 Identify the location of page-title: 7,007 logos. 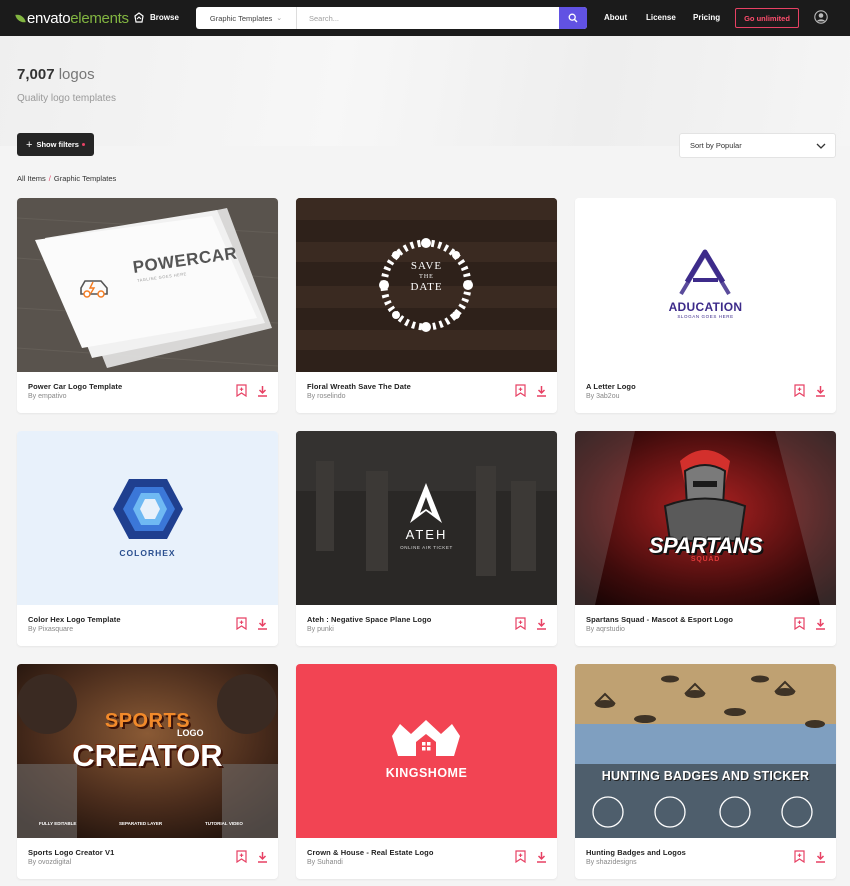
(56, 74).